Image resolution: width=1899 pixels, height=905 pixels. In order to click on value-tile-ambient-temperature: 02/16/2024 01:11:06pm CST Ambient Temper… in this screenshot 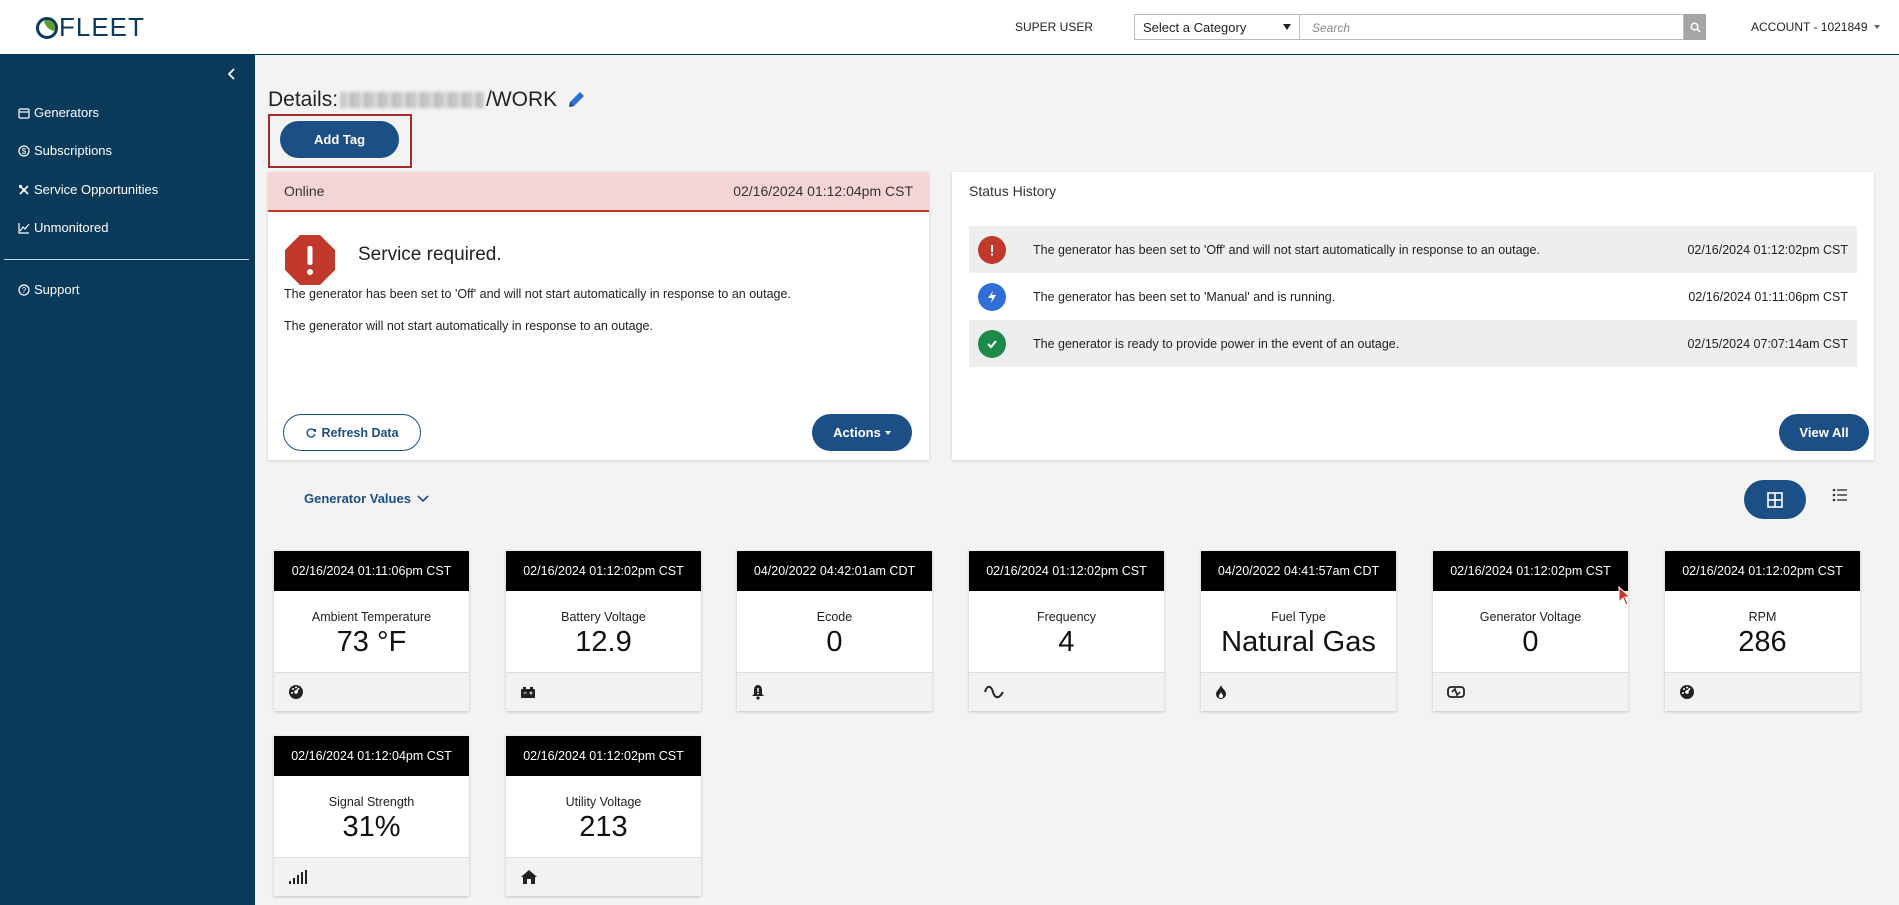, I will do `click(371, 631)`.